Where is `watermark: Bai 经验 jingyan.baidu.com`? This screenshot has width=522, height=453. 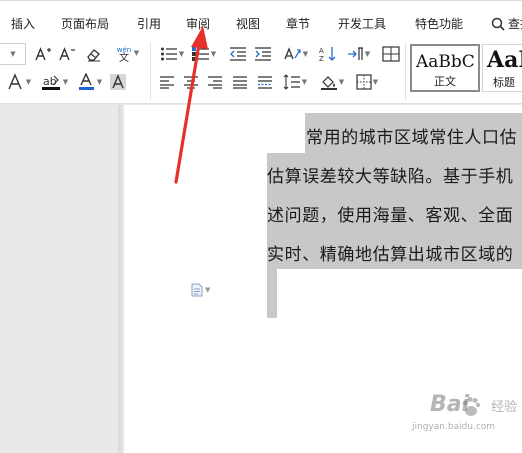
watermark: Bai 经验 jingyan.baidu.com is located at coordinates (461, 415).